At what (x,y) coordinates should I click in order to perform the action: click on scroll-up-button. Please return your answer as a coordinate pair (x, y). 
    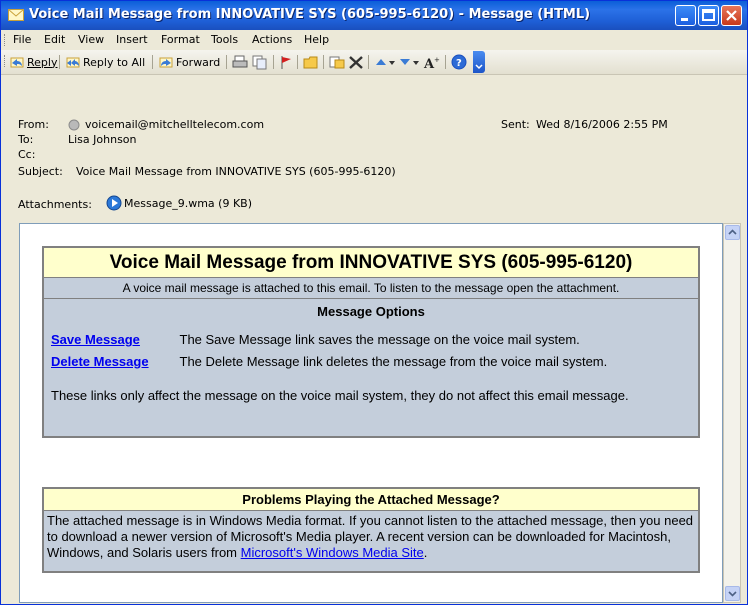
    Looking at the image, I should click on (732, 232).